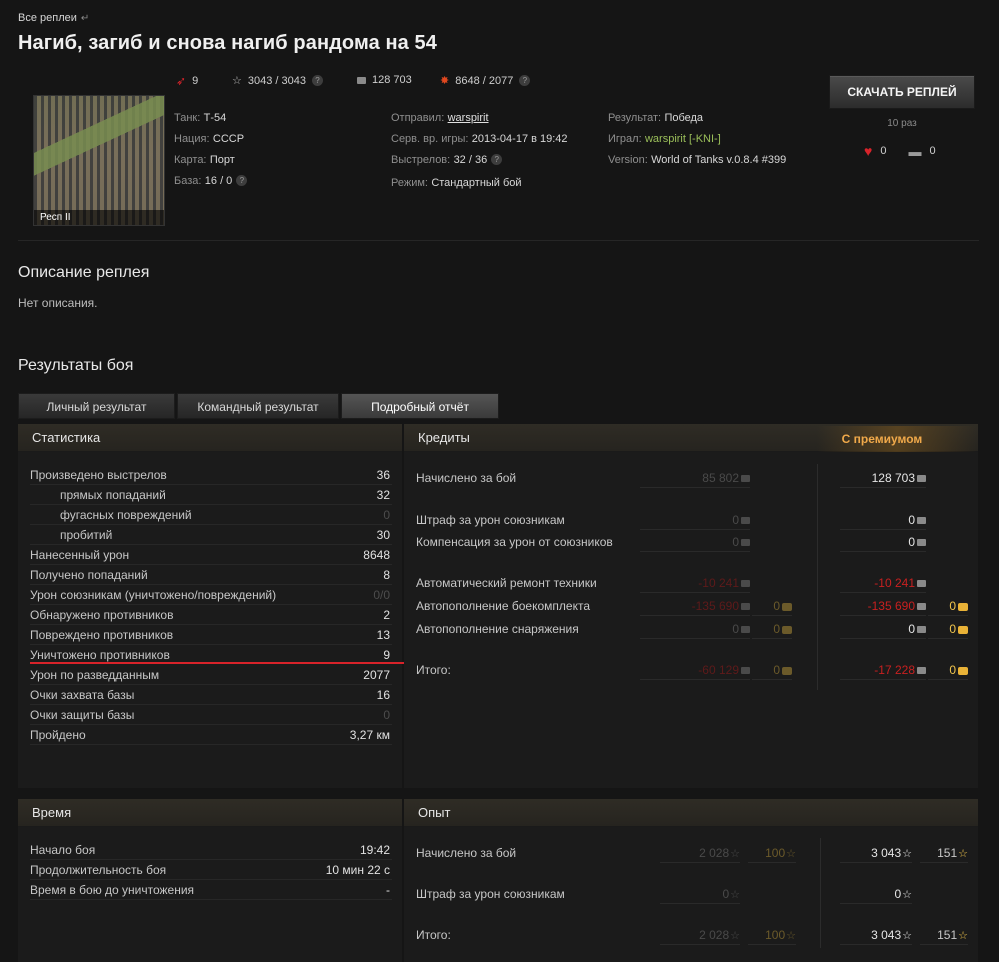 The height and width of the screenshot is (962, 999). What do you see at coordinates (695, 606) in the screenshot?
I see `credit-base: -135 690` at bounding box center [695, 606].